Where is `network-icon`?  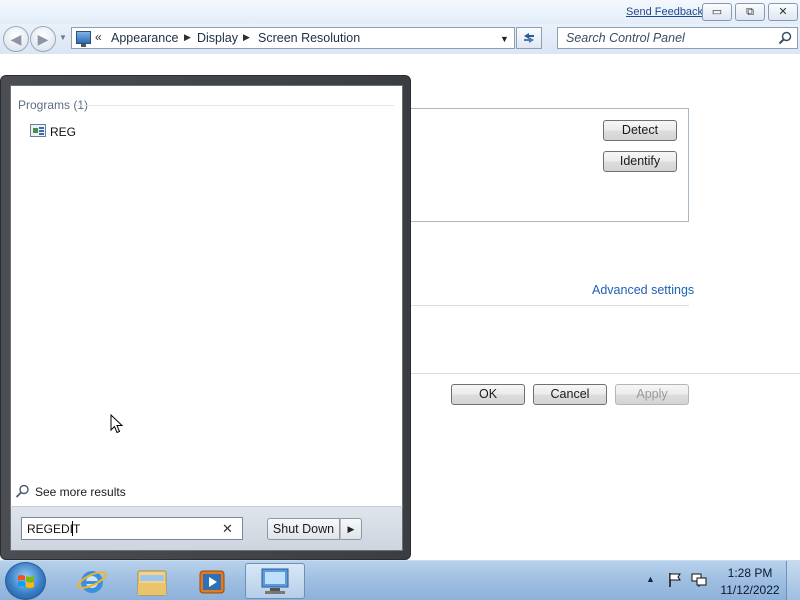 network-icon is located at coordinates (699, 580).